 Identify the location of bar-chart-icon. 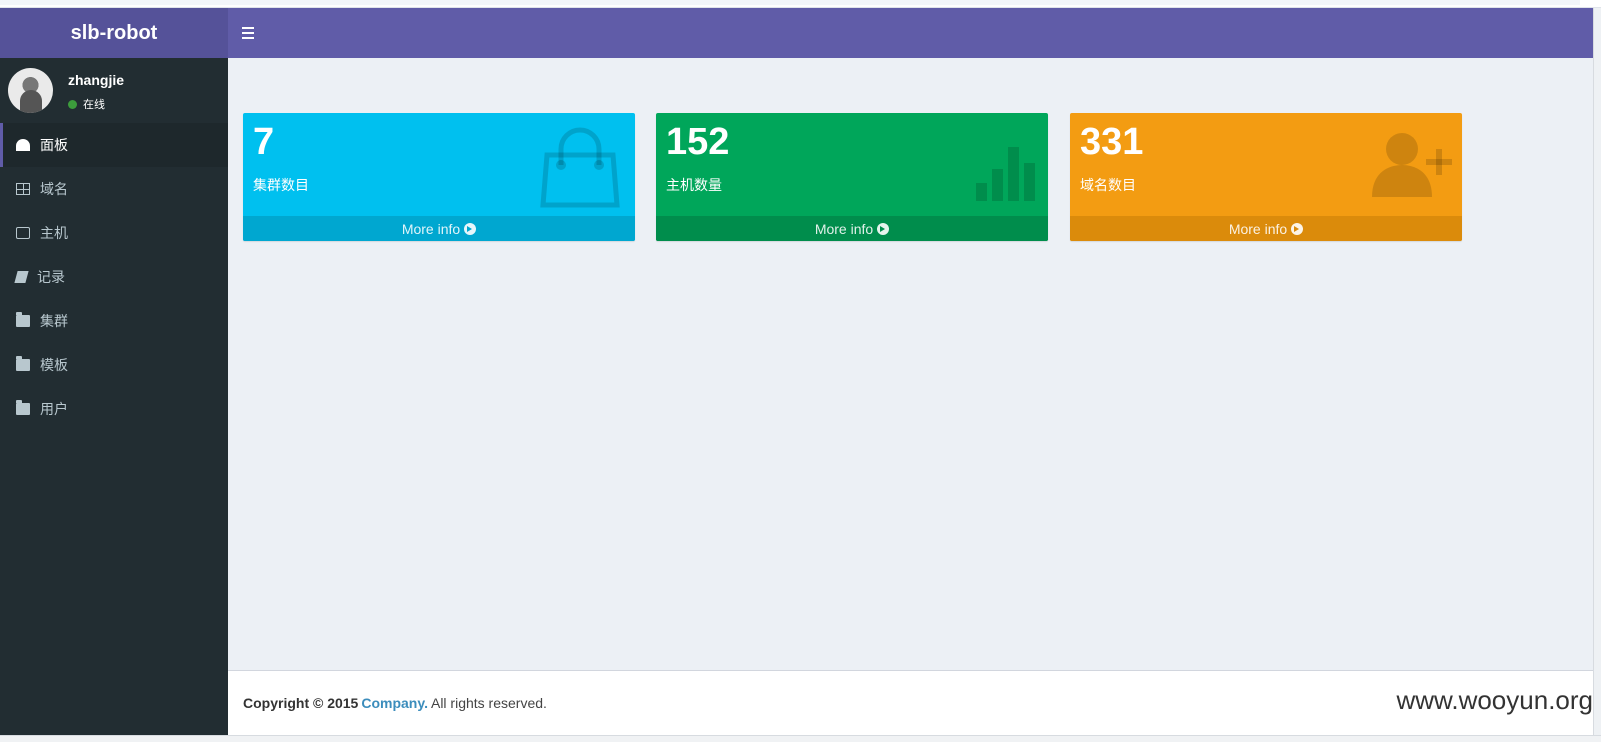
(1005, 174).